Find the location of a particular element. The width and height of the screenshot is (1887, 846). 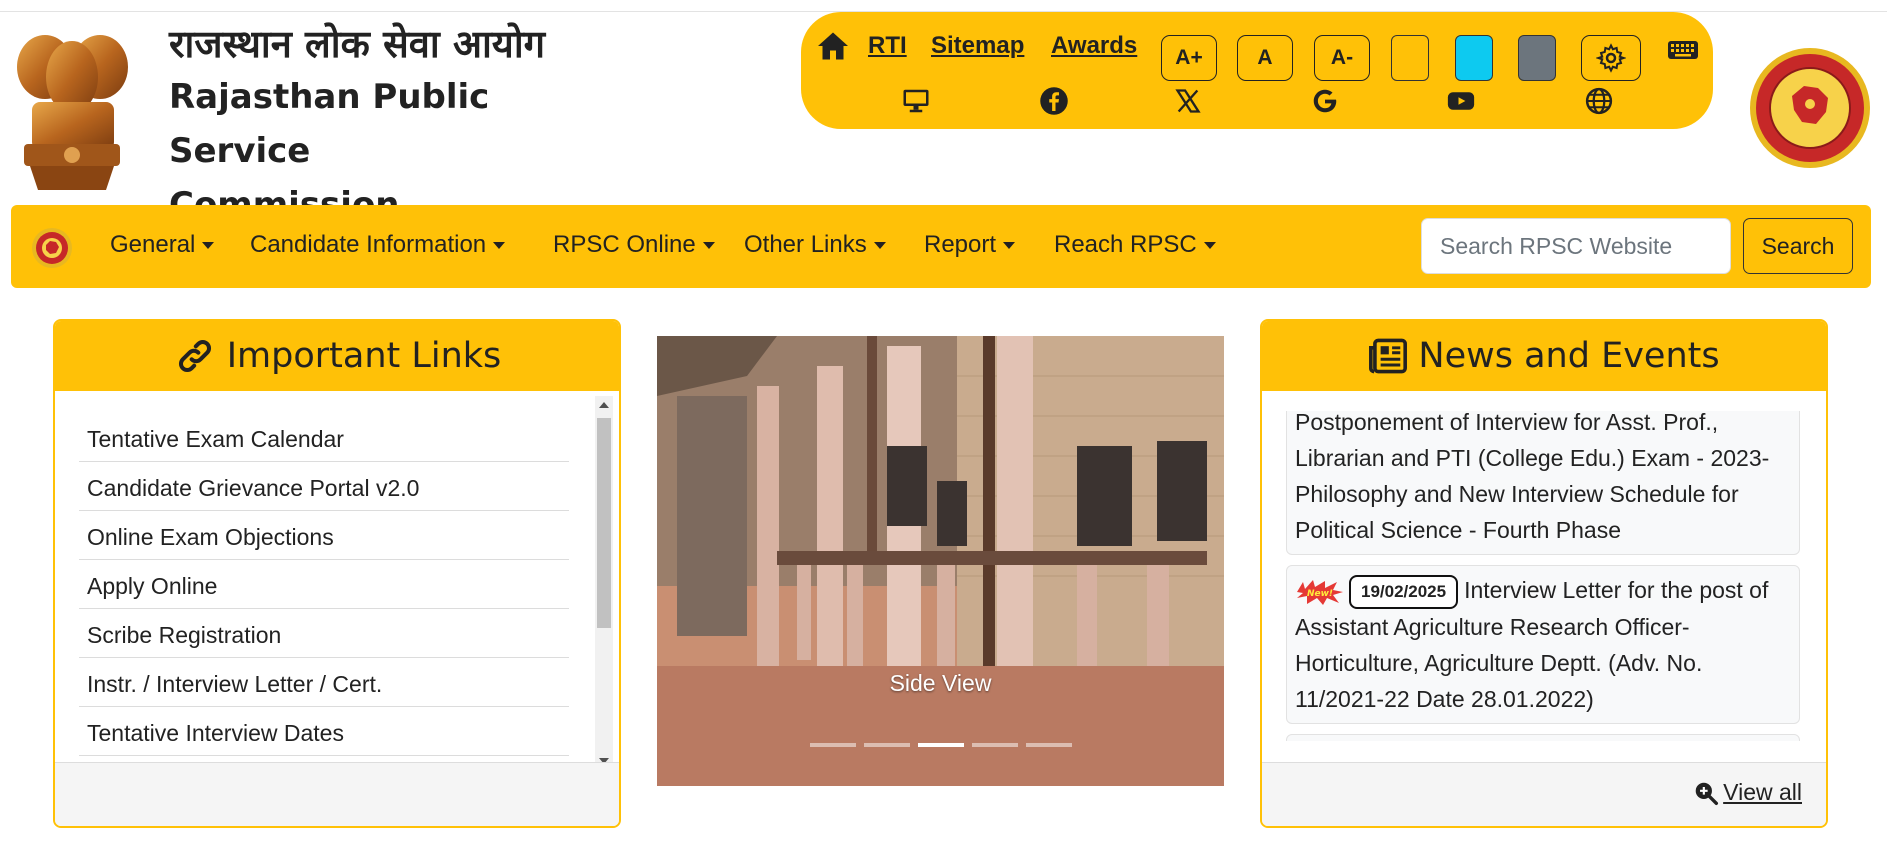

links-scrollbar is located at coordinates (604, 583).